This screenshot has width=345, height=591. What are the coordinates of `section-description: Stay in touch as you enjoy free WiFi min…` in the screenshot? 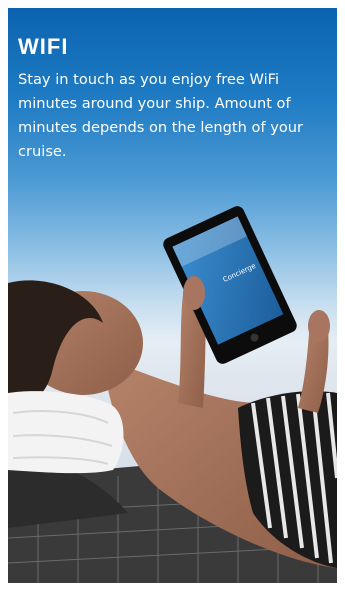 It's located at (161, 115).